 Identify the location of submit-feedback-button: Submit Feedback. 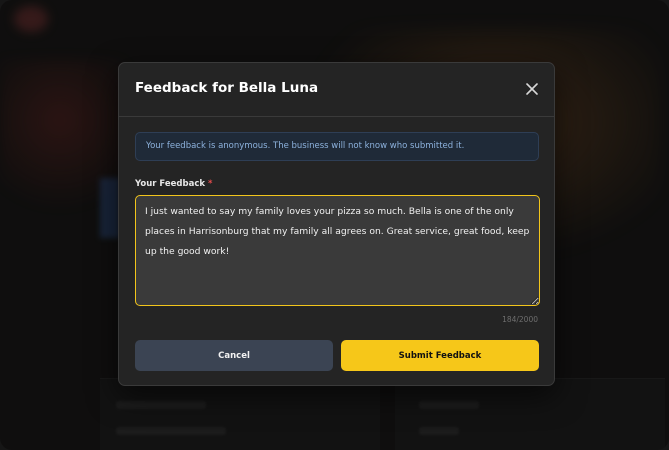
(440, 355).